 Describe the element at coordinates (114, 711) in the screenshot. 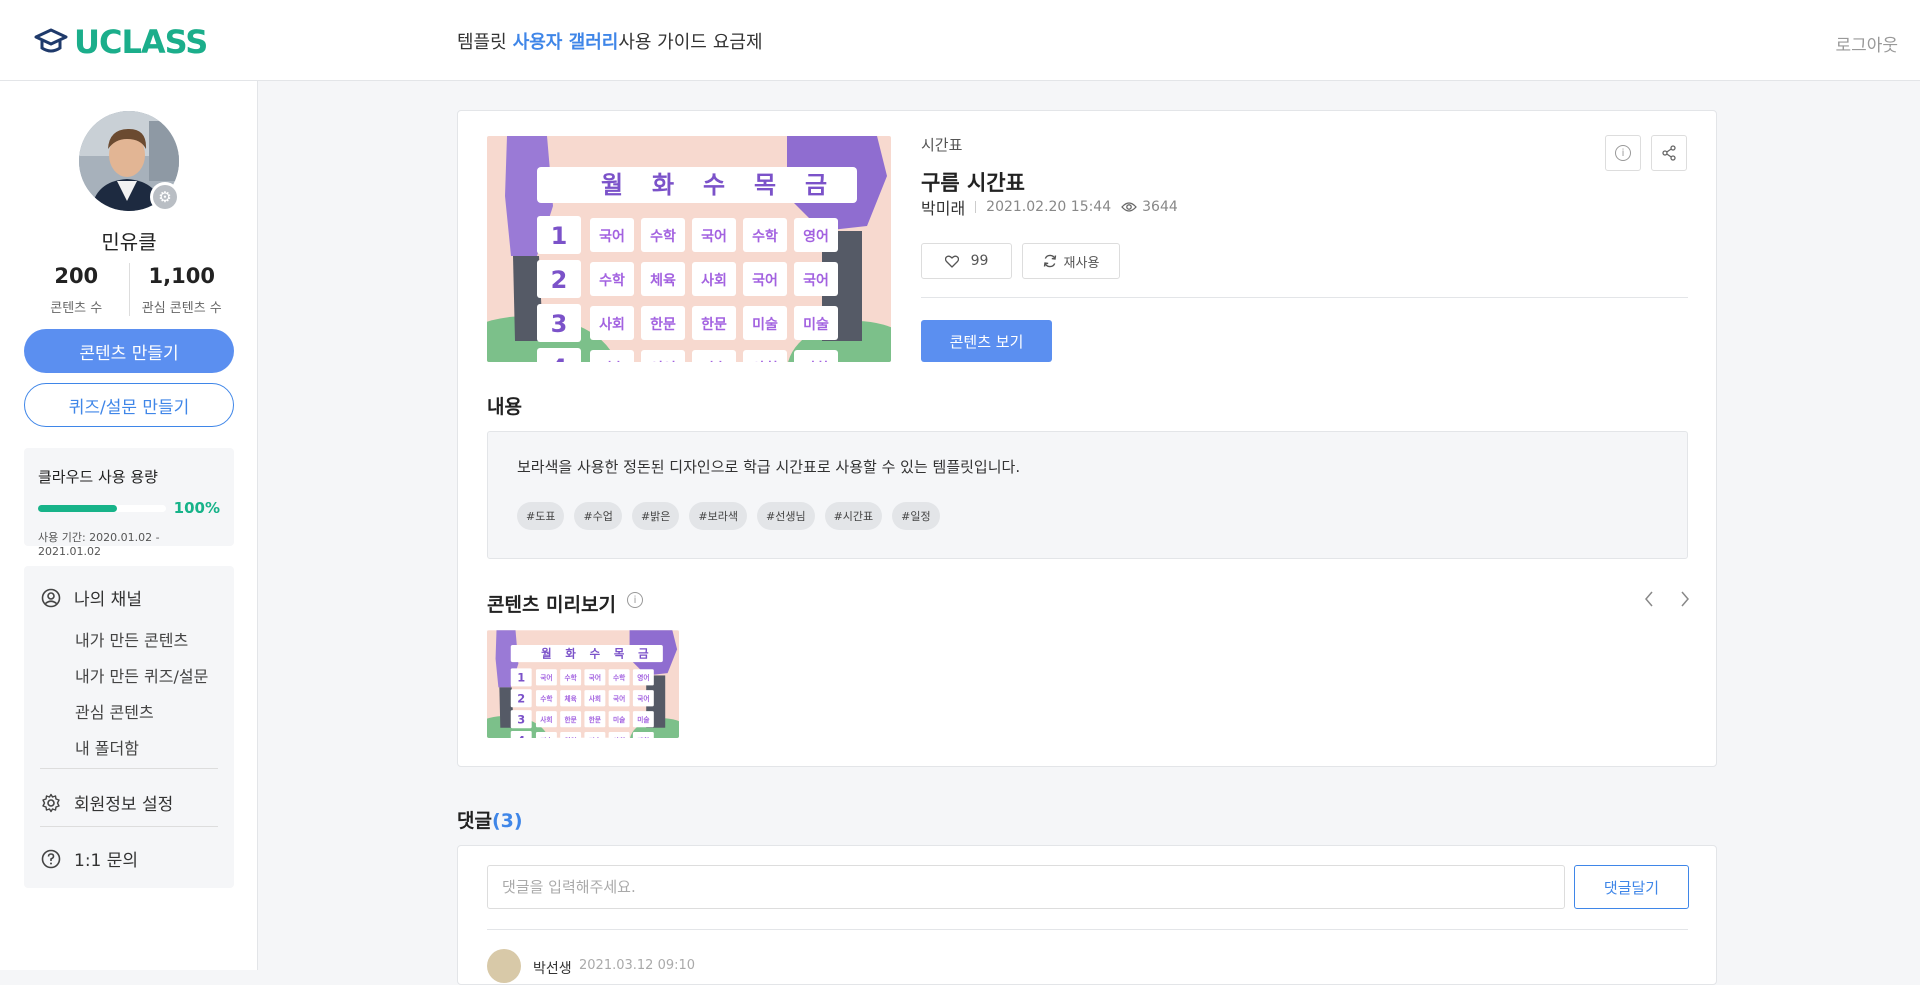

I see `sidebar-item-favorites: 관심 콘텐츠` at that location.